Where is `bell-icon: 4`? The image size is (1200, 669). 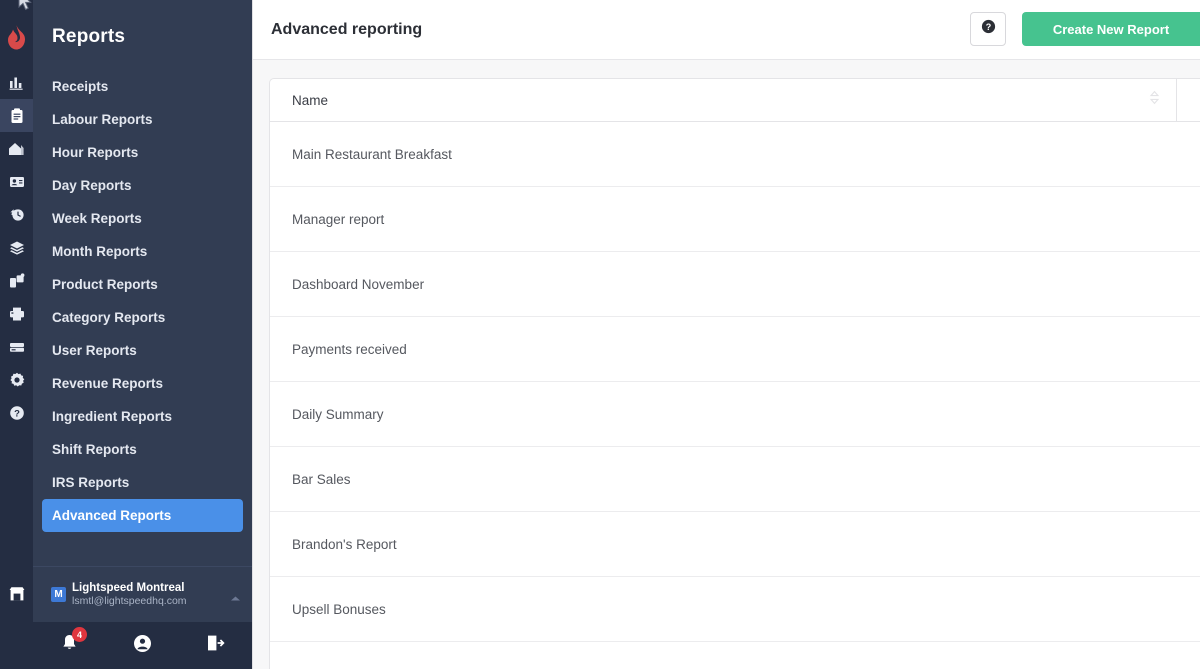 bell-icon: 4 is located at coordinates (74, 642).